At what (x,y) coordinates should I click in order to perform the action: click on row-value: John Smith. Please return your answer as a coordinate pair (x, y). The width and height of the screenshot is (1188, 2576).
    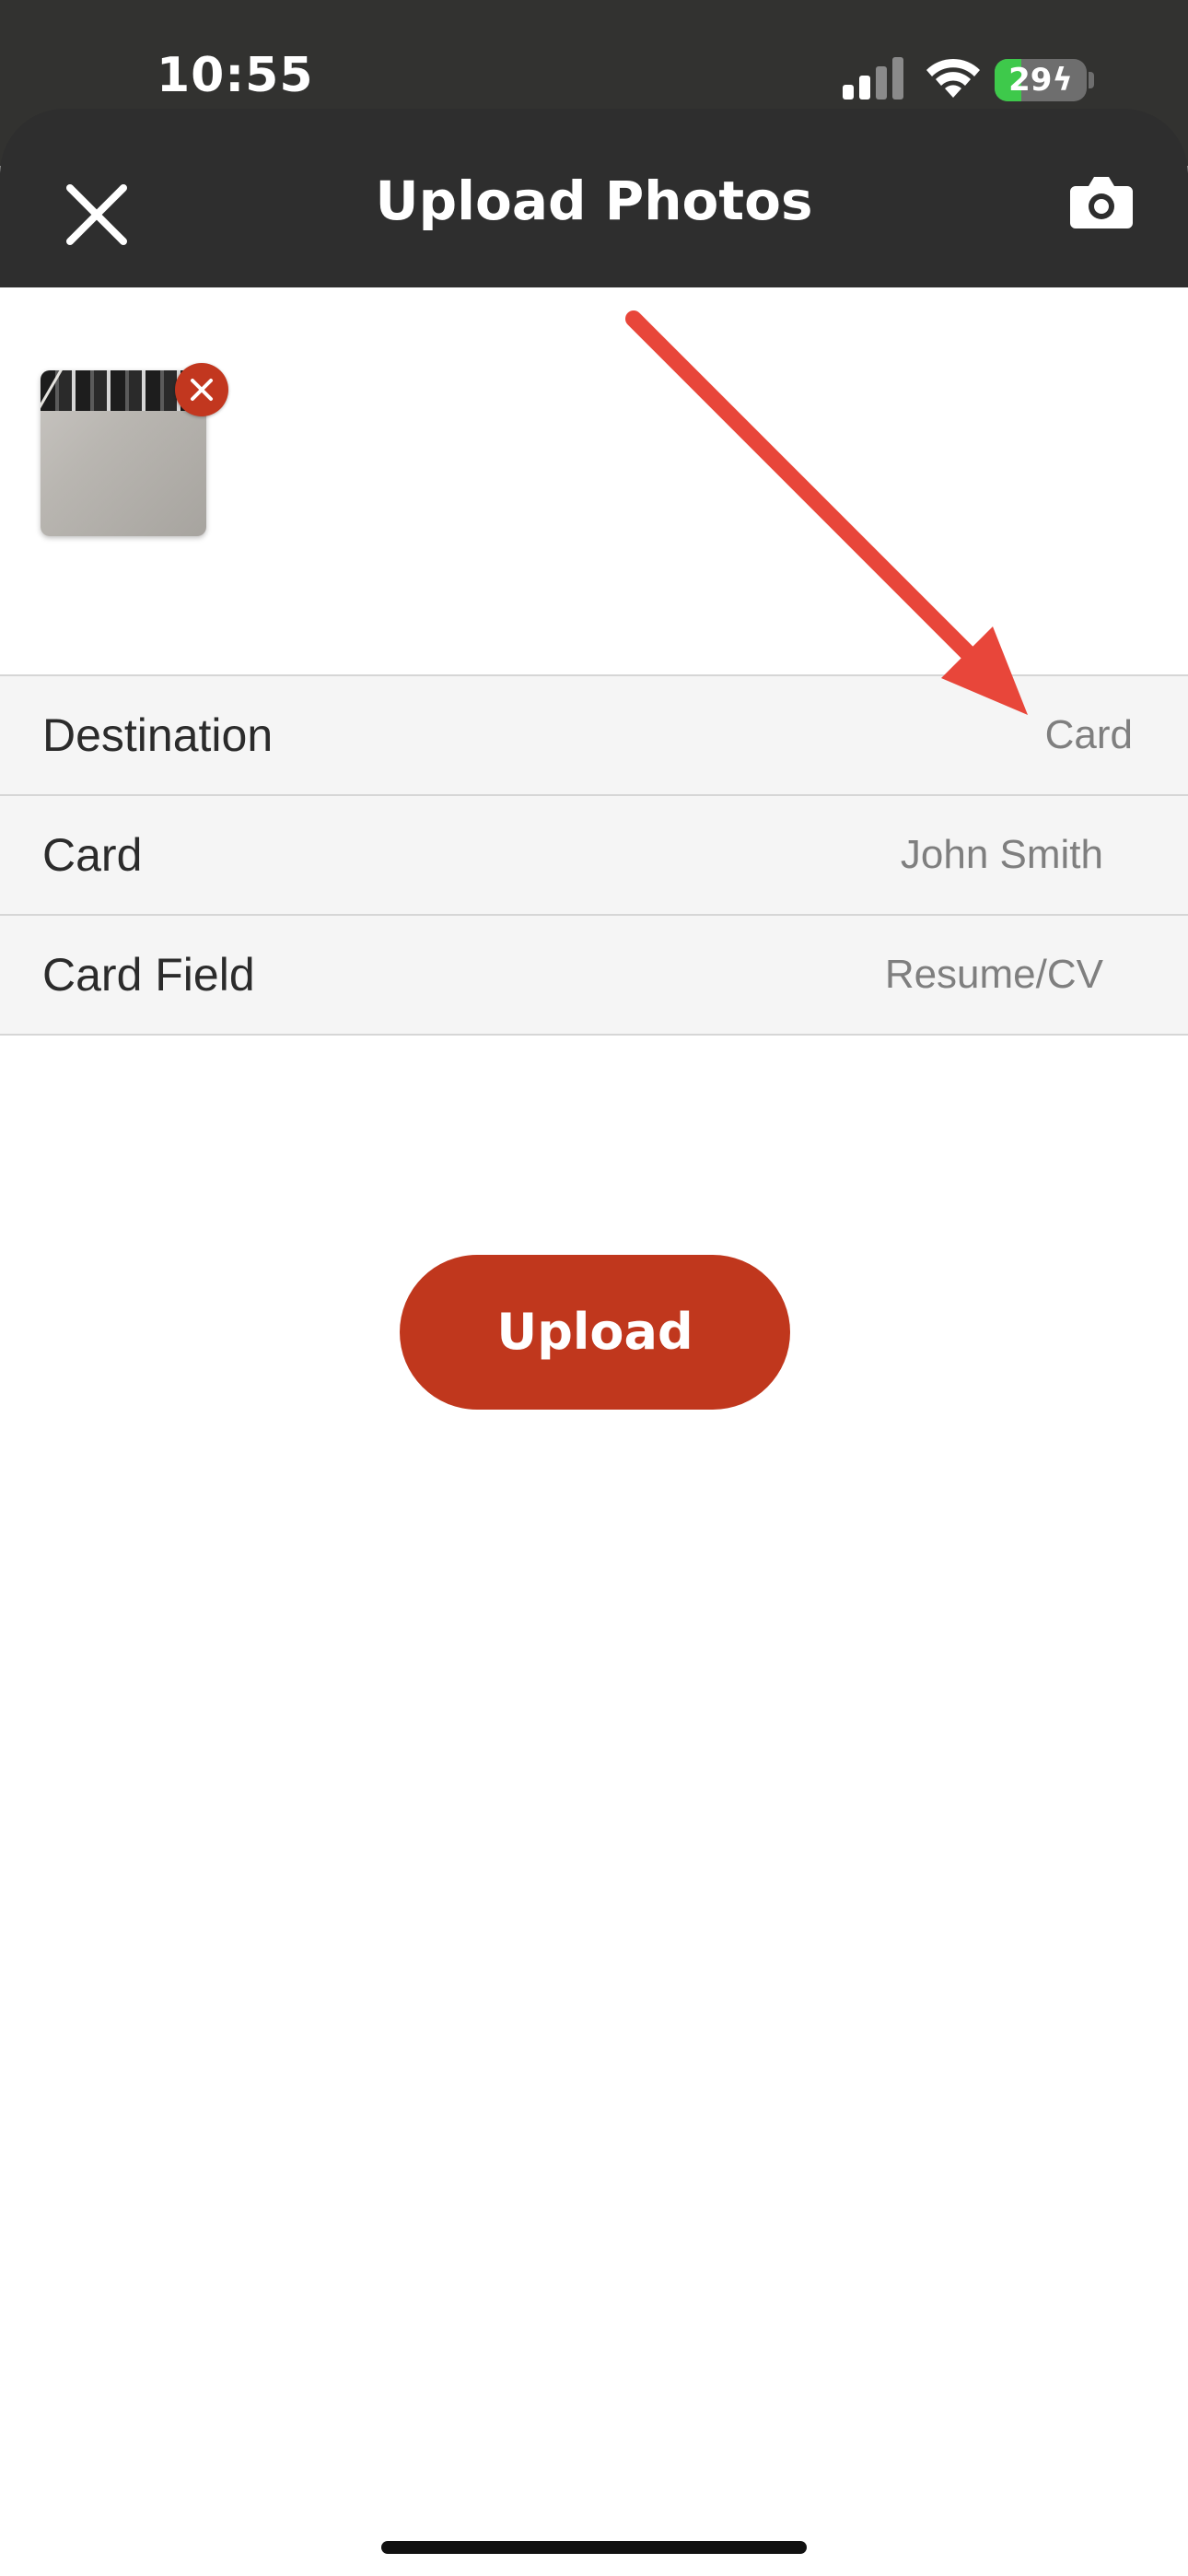
    Looking at the image, I should click on (1001, 854).